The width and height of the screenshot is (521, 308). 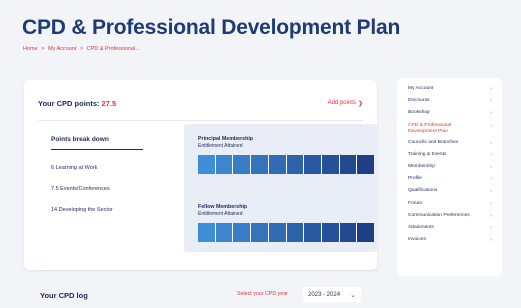 What do you see at coordinates (450, 231) in the screenshot?
I see `sidebar-item-attainments: Attainments ›` at bounding box center [450, 231].